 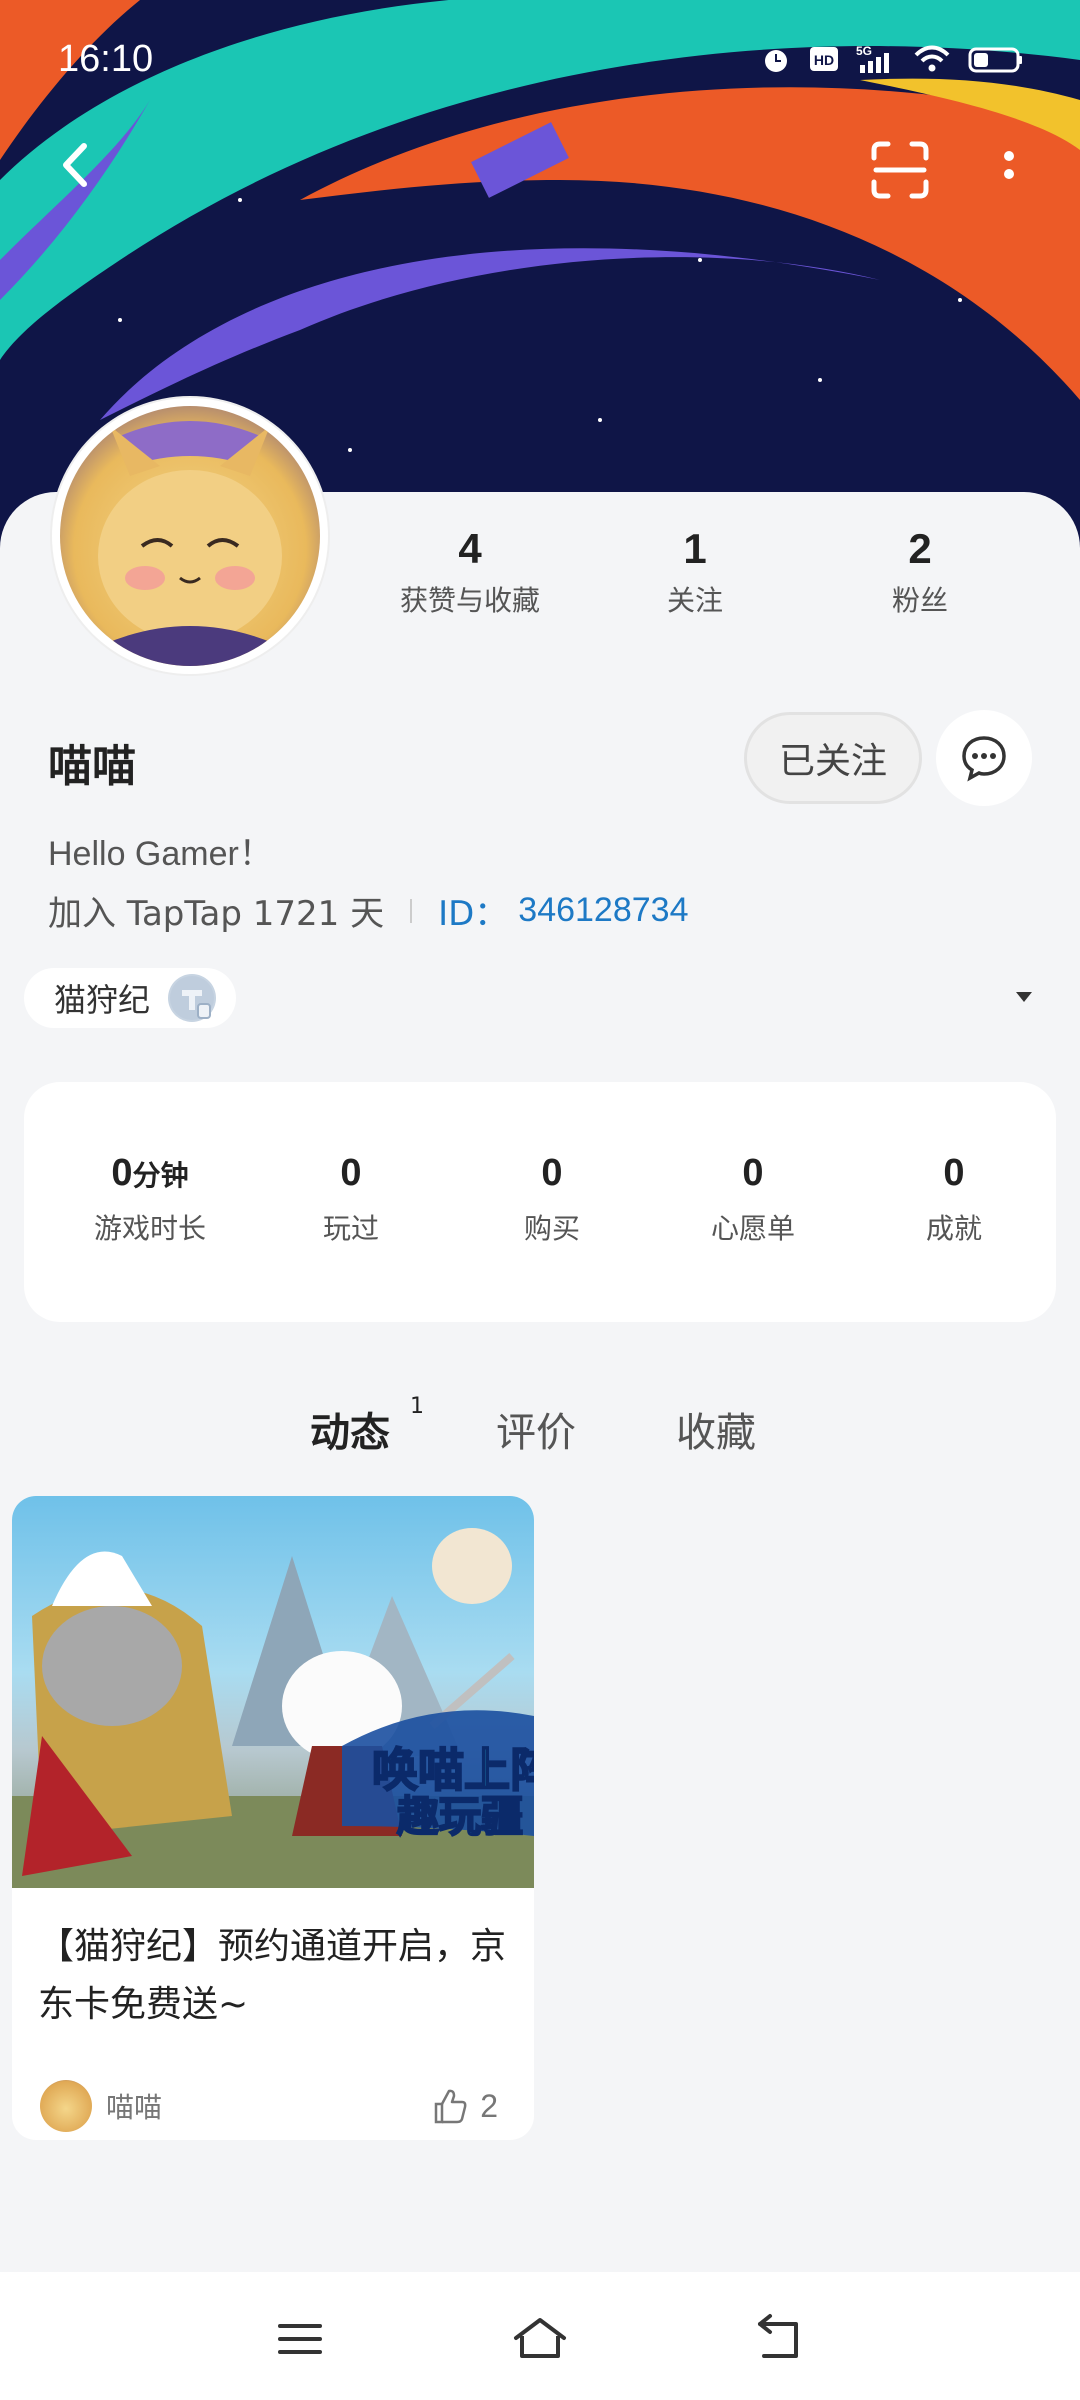 What do you see at coordinates (417, 1406) in the screenshot?
I see `tab-activity-badge: 1` at bounding box center [417, 1406].